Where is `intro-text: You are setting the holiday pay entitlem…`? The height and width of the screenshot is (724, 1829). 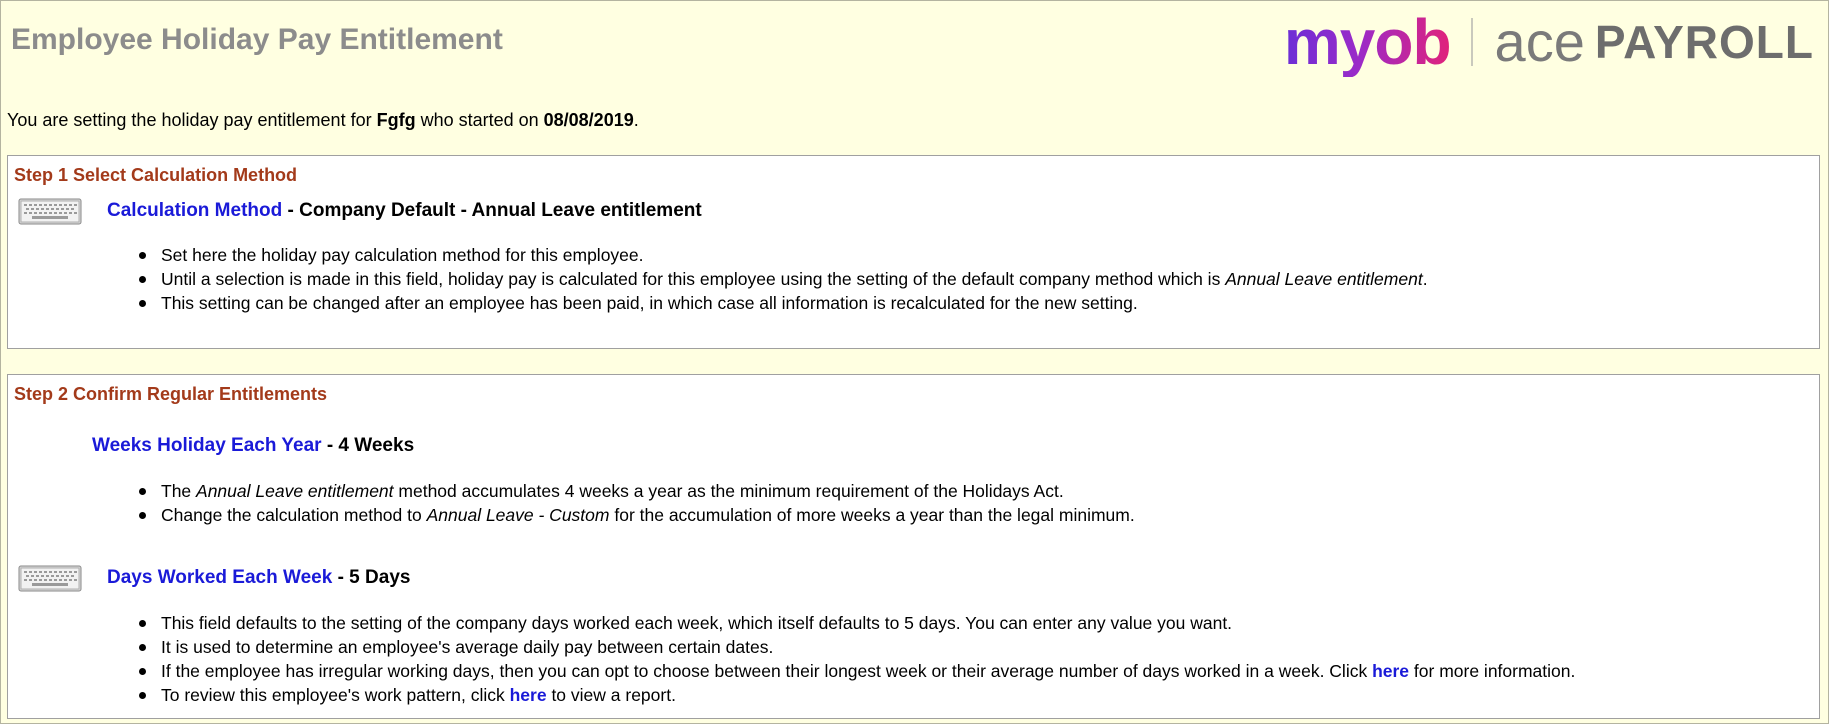
intro-text: You are setting the holiday pay entitlem… is located at coordinates (323, 120).